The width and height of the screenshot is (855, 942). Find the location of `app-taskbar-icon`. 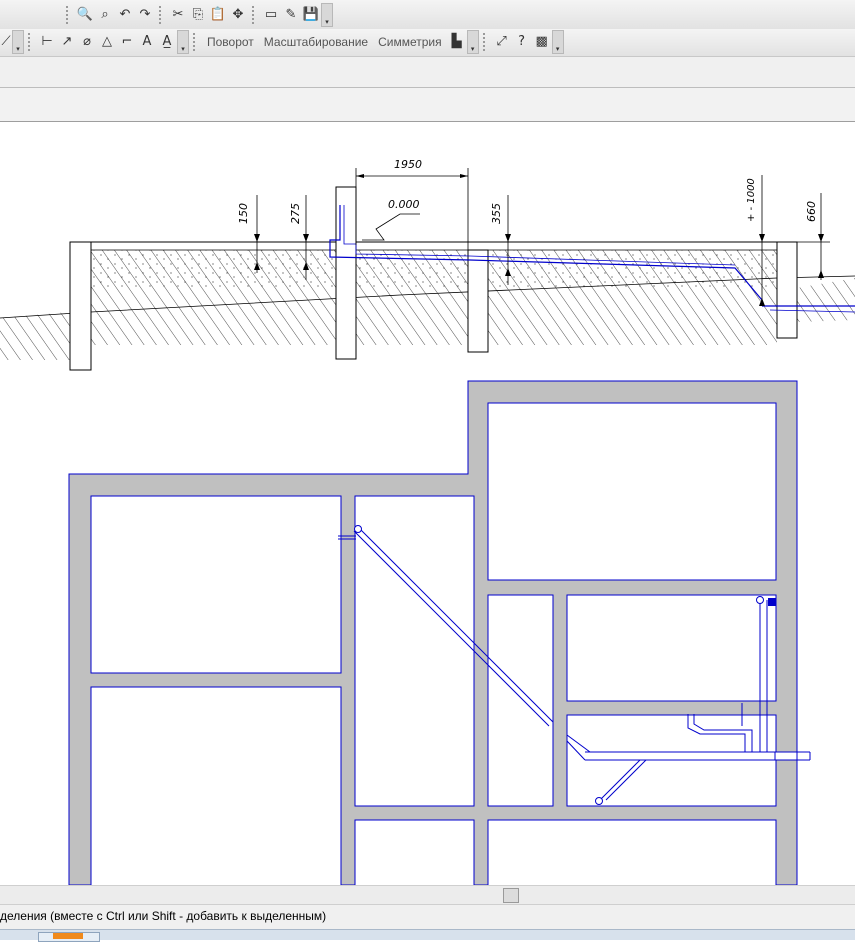

app-taskbar-icon is located at coordinates (68, 936).